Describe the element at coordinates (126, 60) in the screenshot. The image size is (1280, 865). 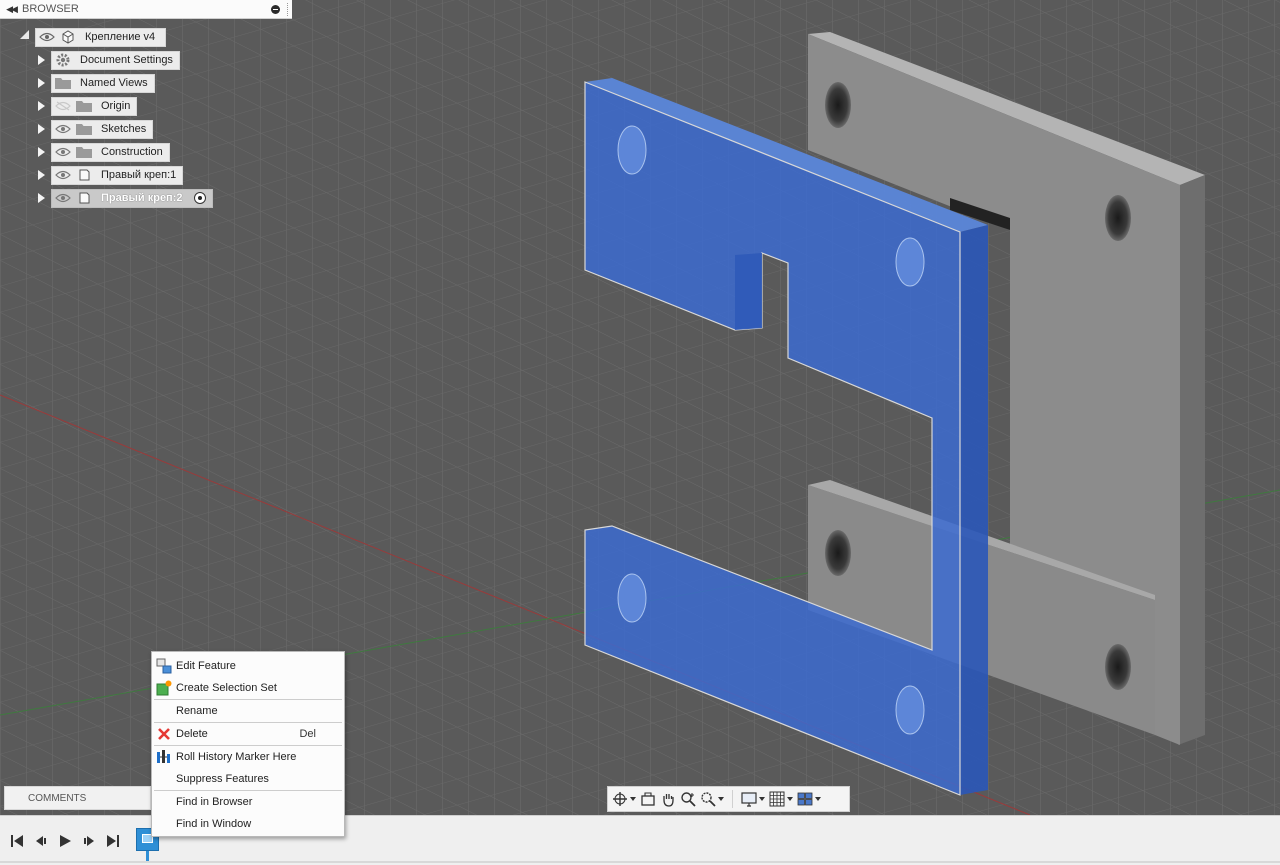
I see `tree-node-label: Document Settings` at that location.